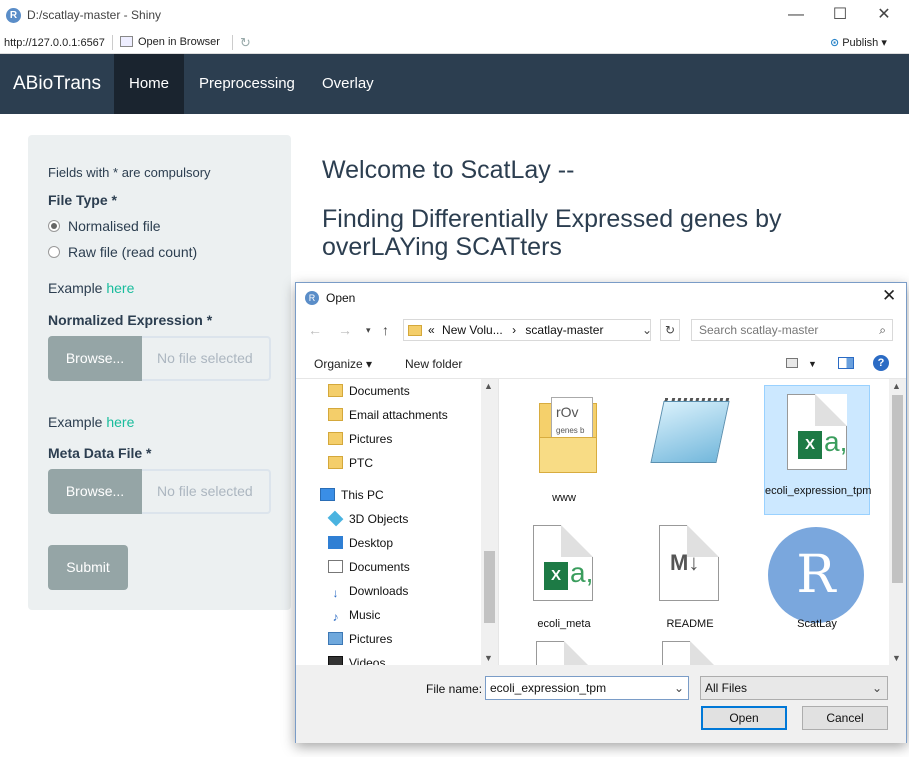  Describe the element at coordinates (840, 15) in the screenshot. I see `maximize-icon: ☐` at that location.